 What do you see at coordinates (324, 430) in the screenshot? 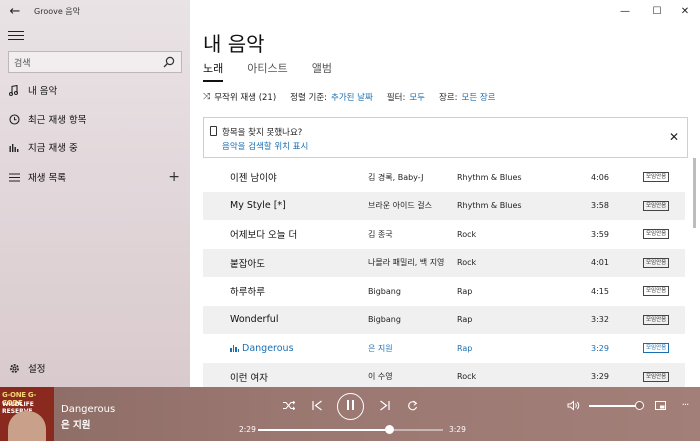
I see `seek-progress` at bounding box center [324, 430].